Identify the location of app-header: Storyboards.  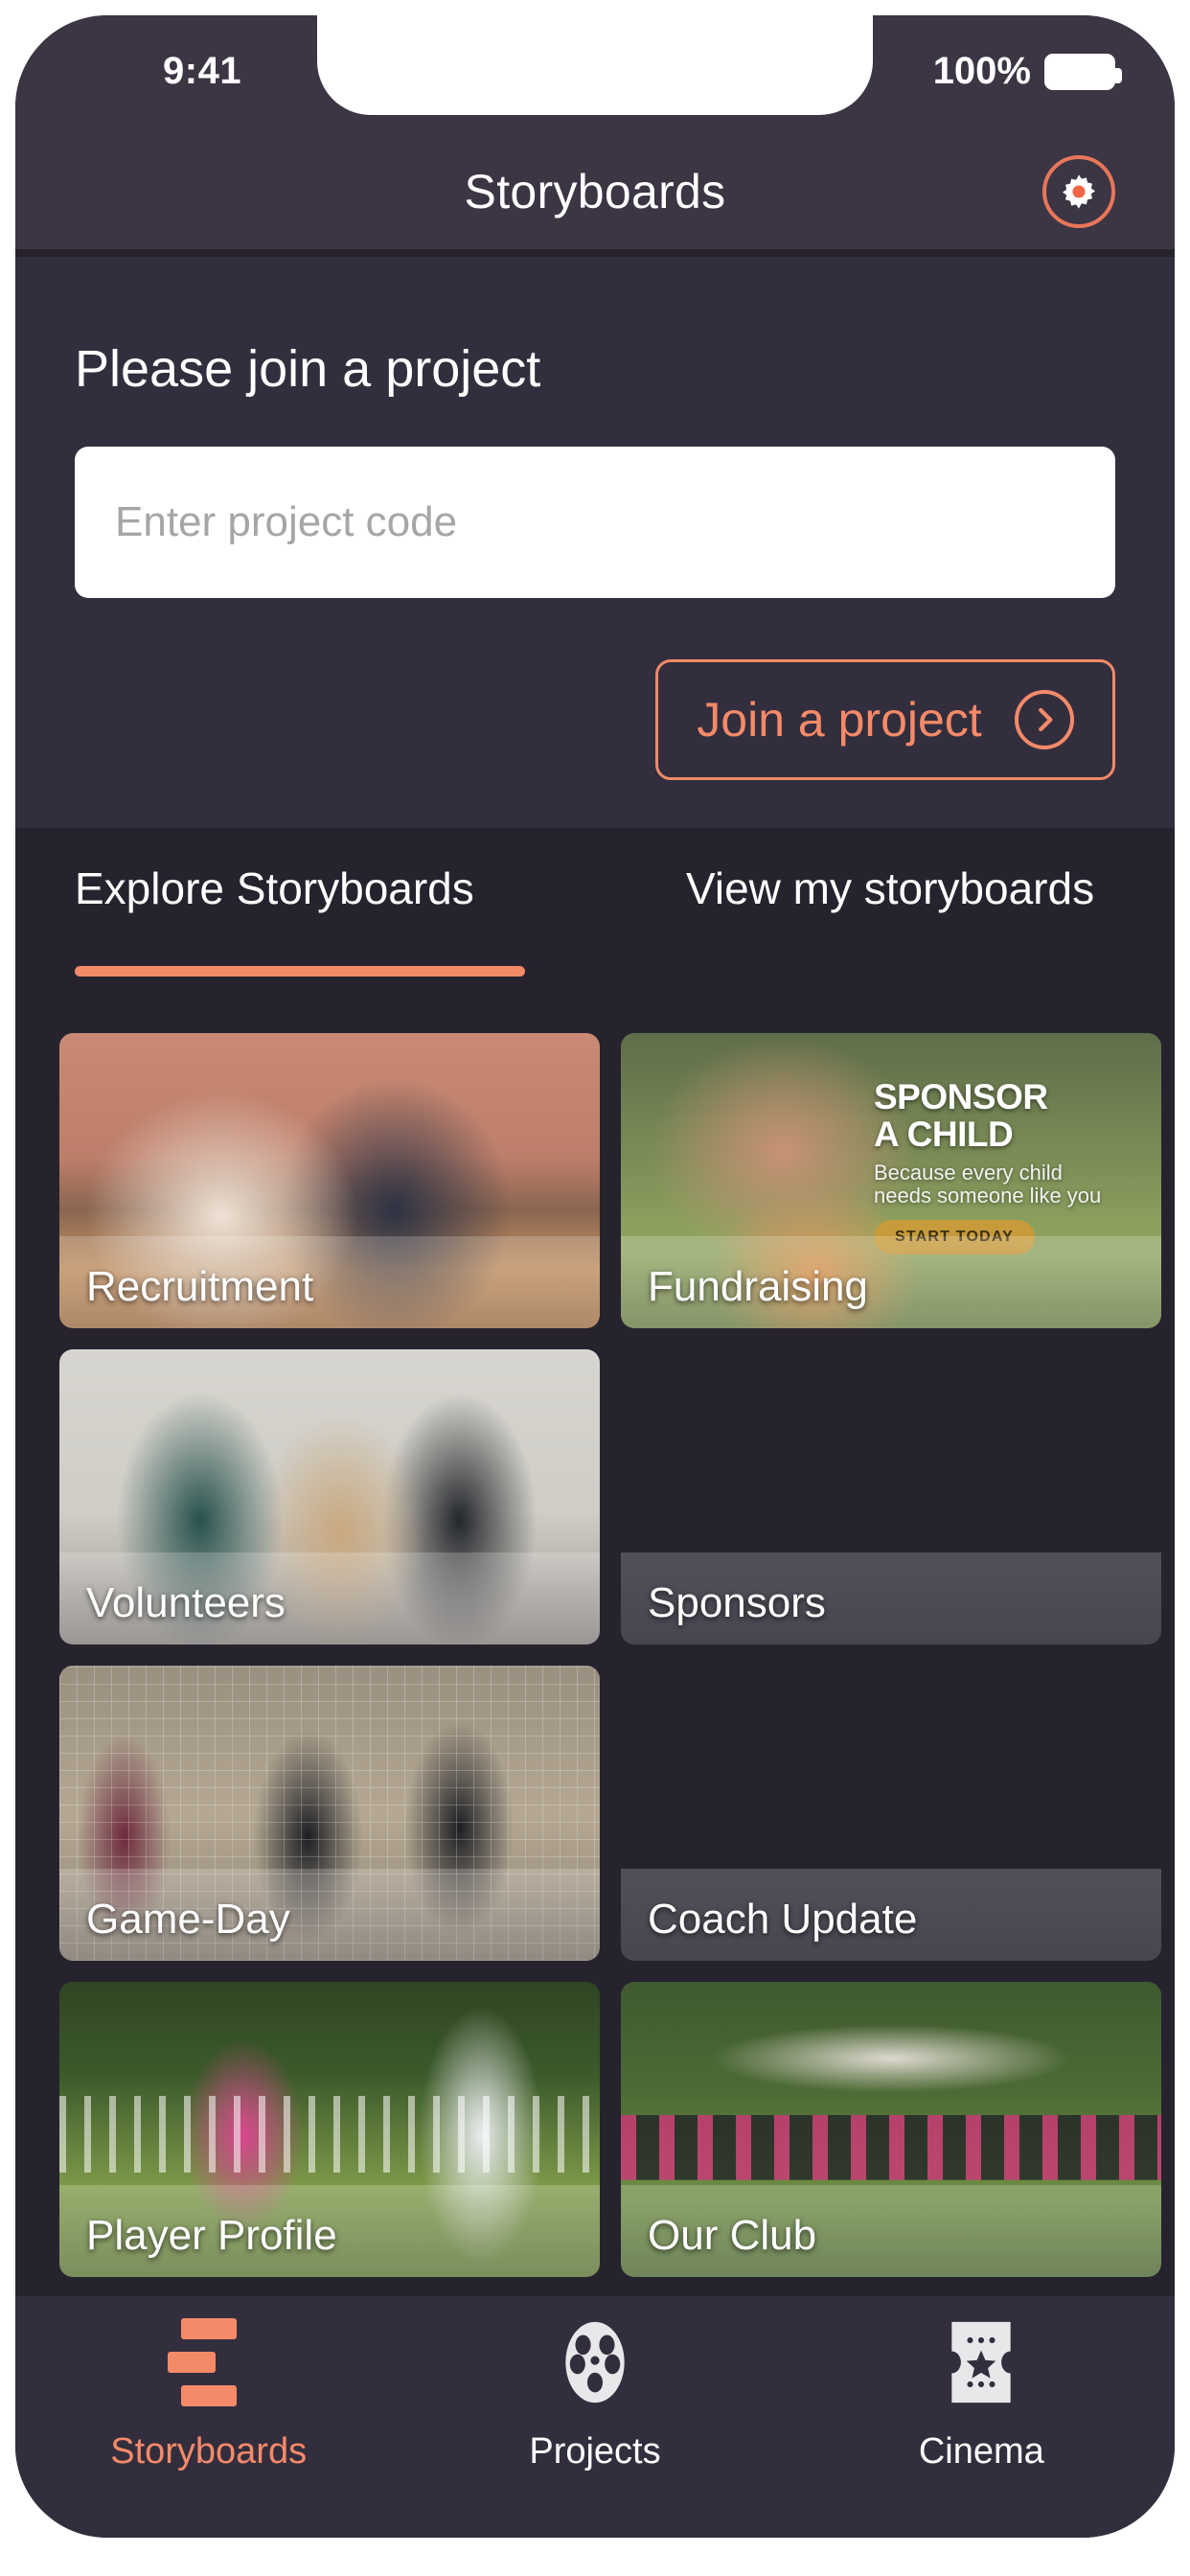
(595, 191).